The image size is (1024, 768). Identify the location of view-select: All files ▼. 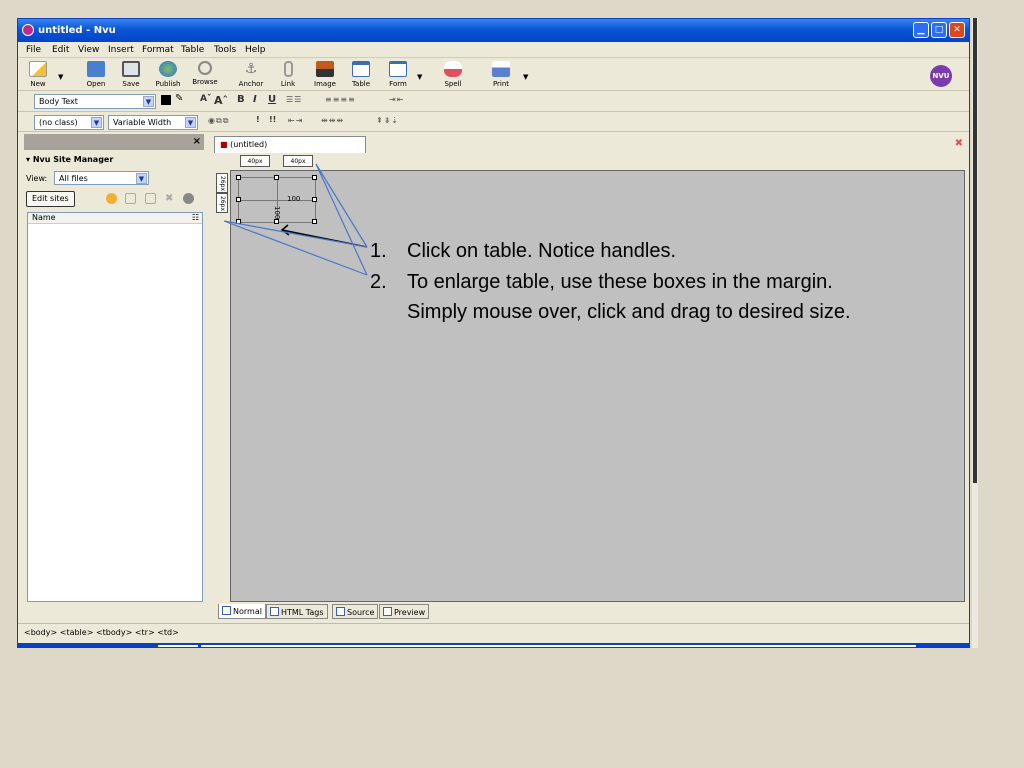
(101, 178).